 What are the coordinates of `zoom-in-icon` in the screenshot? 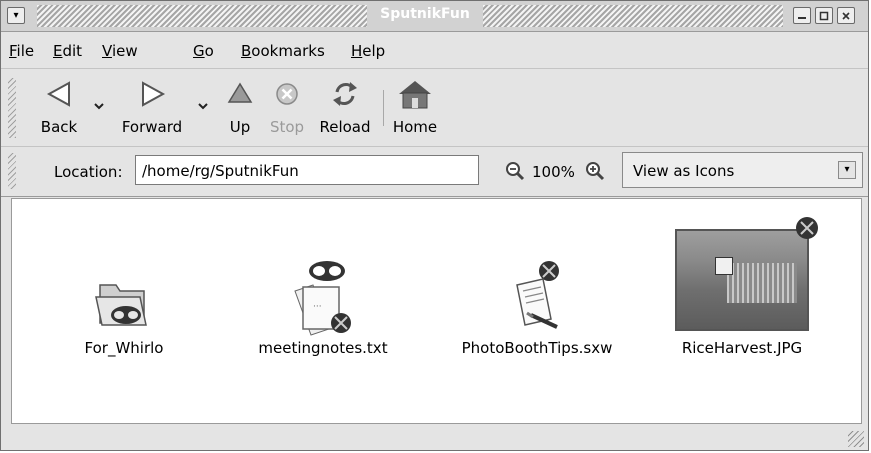 It's located at (595, 171).